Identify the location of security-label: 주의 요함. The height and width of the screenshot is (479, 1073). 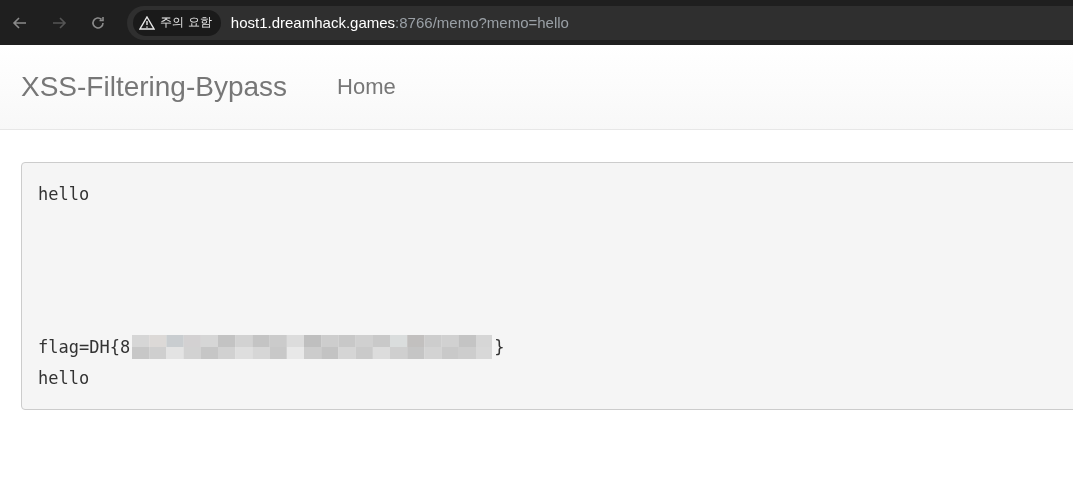
(186, 22).